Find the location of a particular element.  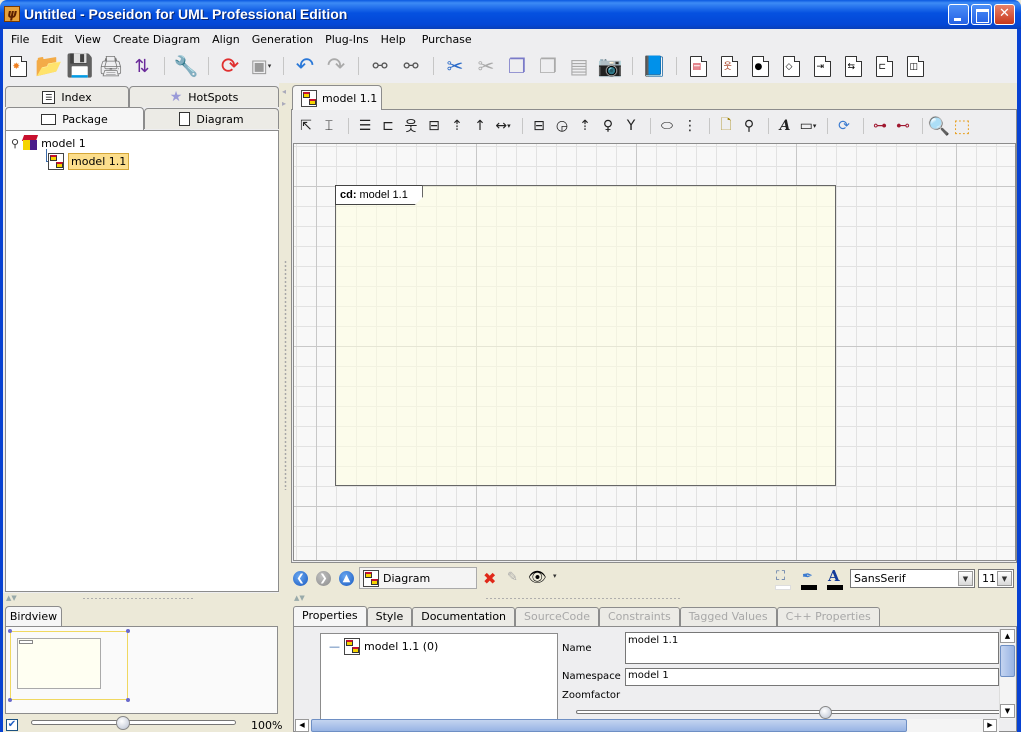

forward-button: ❯ is located at coordinates (323, 578).